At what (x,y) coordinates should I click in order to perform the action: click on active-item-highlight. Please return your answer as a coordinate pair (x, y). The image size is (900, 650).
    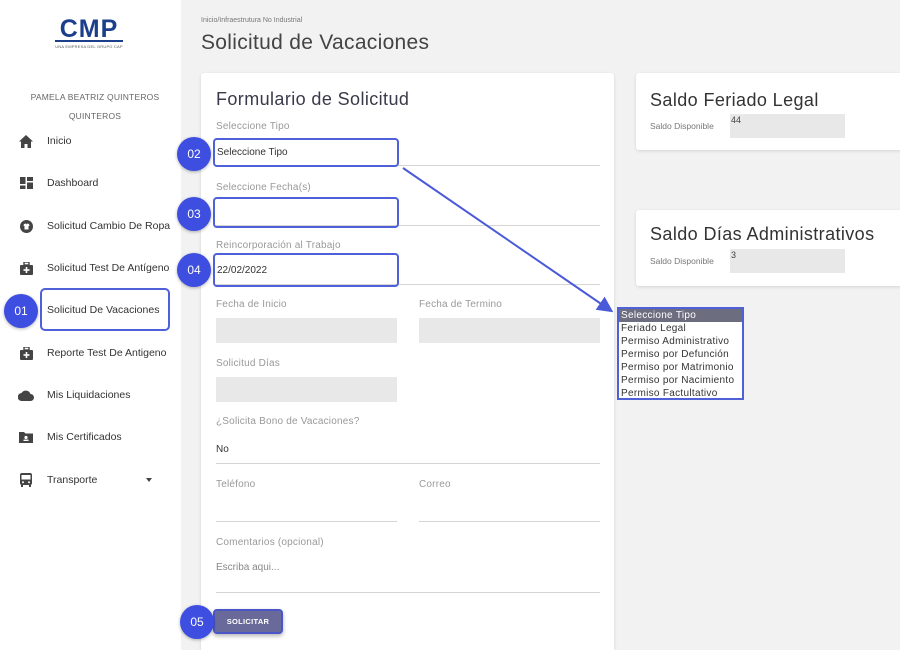
    Looking at the image, I should click on (105, 309).